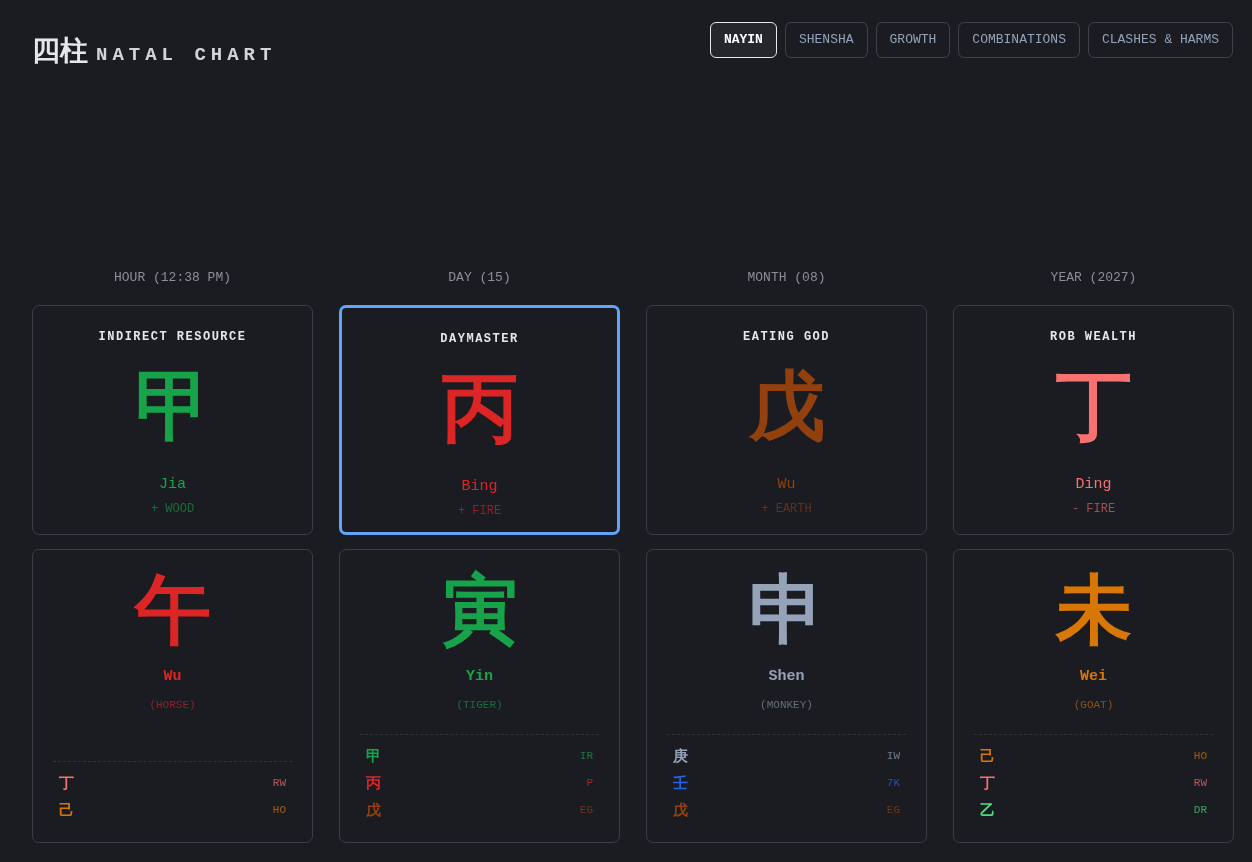 This screenshot has width=1252, height=862. What do you see at coordinates (172, 484) in the screenshot?
I see `stem-name: Jia` at bounding box center [172, 484].